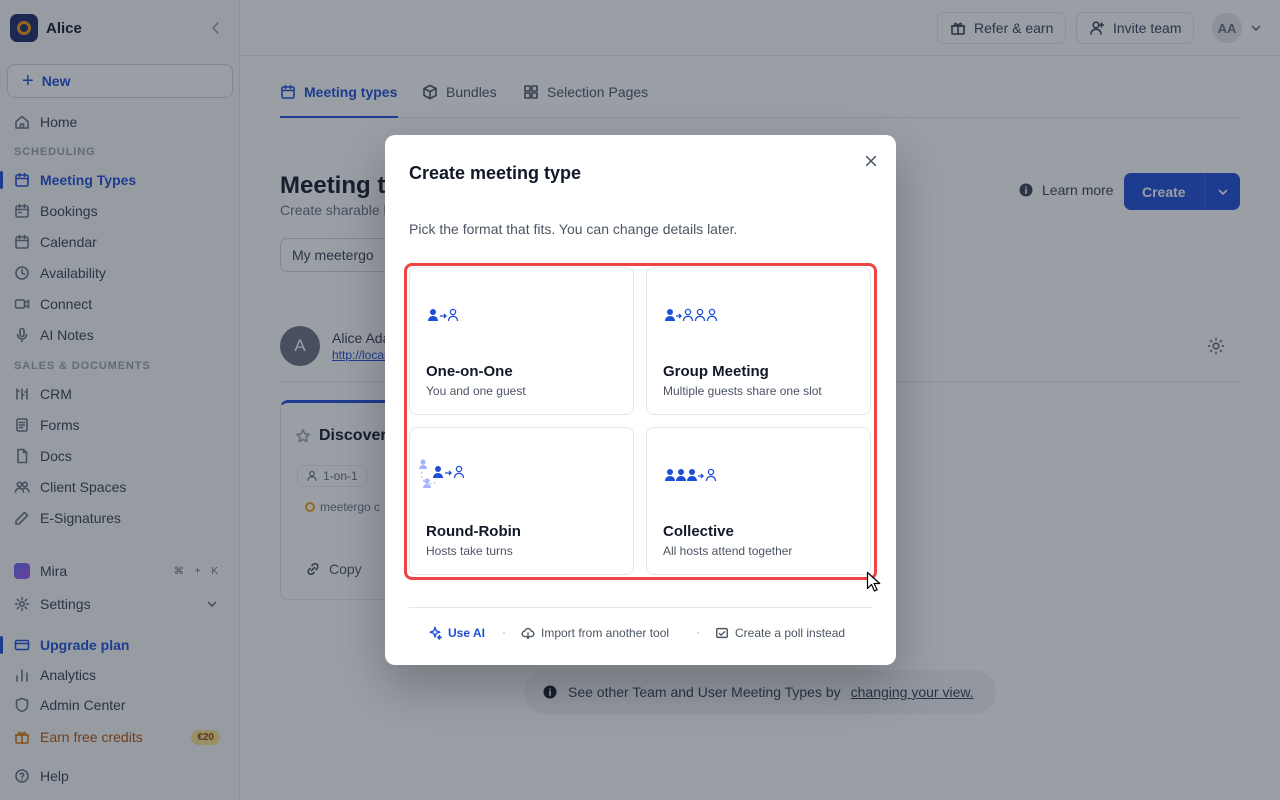  I want to click on option-round-robin: Round-Robin Hosts take turns, so click(521, 501).